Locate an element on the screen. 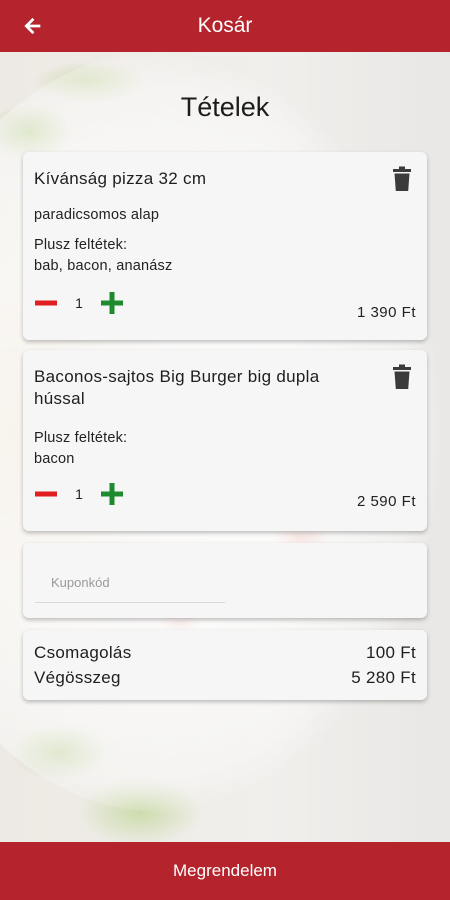 The image size is (450, 900). coupon-input is located at coordinates (130, 583).